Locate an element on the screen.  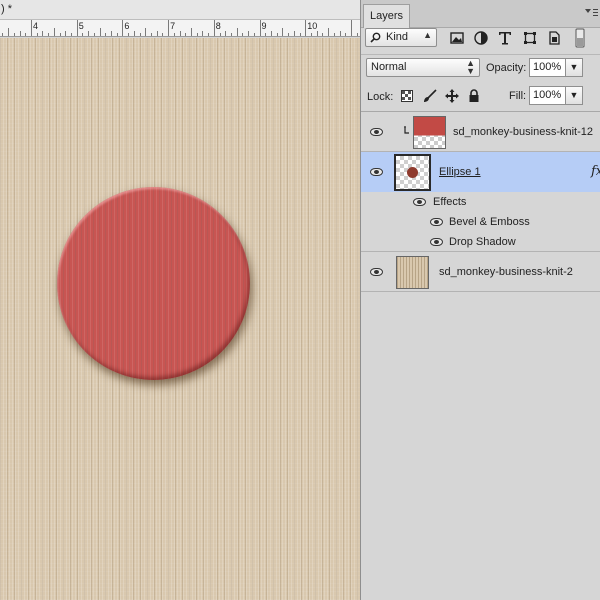
blend-mode-value: Normal is located at coordinates (389, 67).